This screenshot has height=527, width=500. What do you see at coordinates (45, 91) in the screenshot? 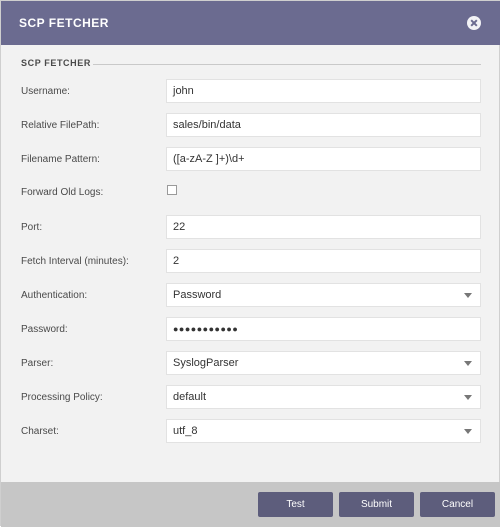
I see `username-label: Username:` at bounding box center [45, 91].